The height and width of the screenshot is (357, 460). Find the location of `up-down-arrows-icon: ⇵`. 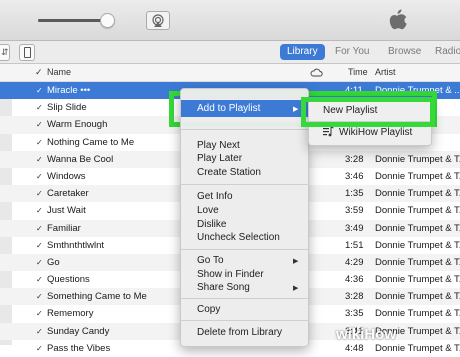

up-down-arrows-icon: ⇵ is located at coordinates (5, 52).